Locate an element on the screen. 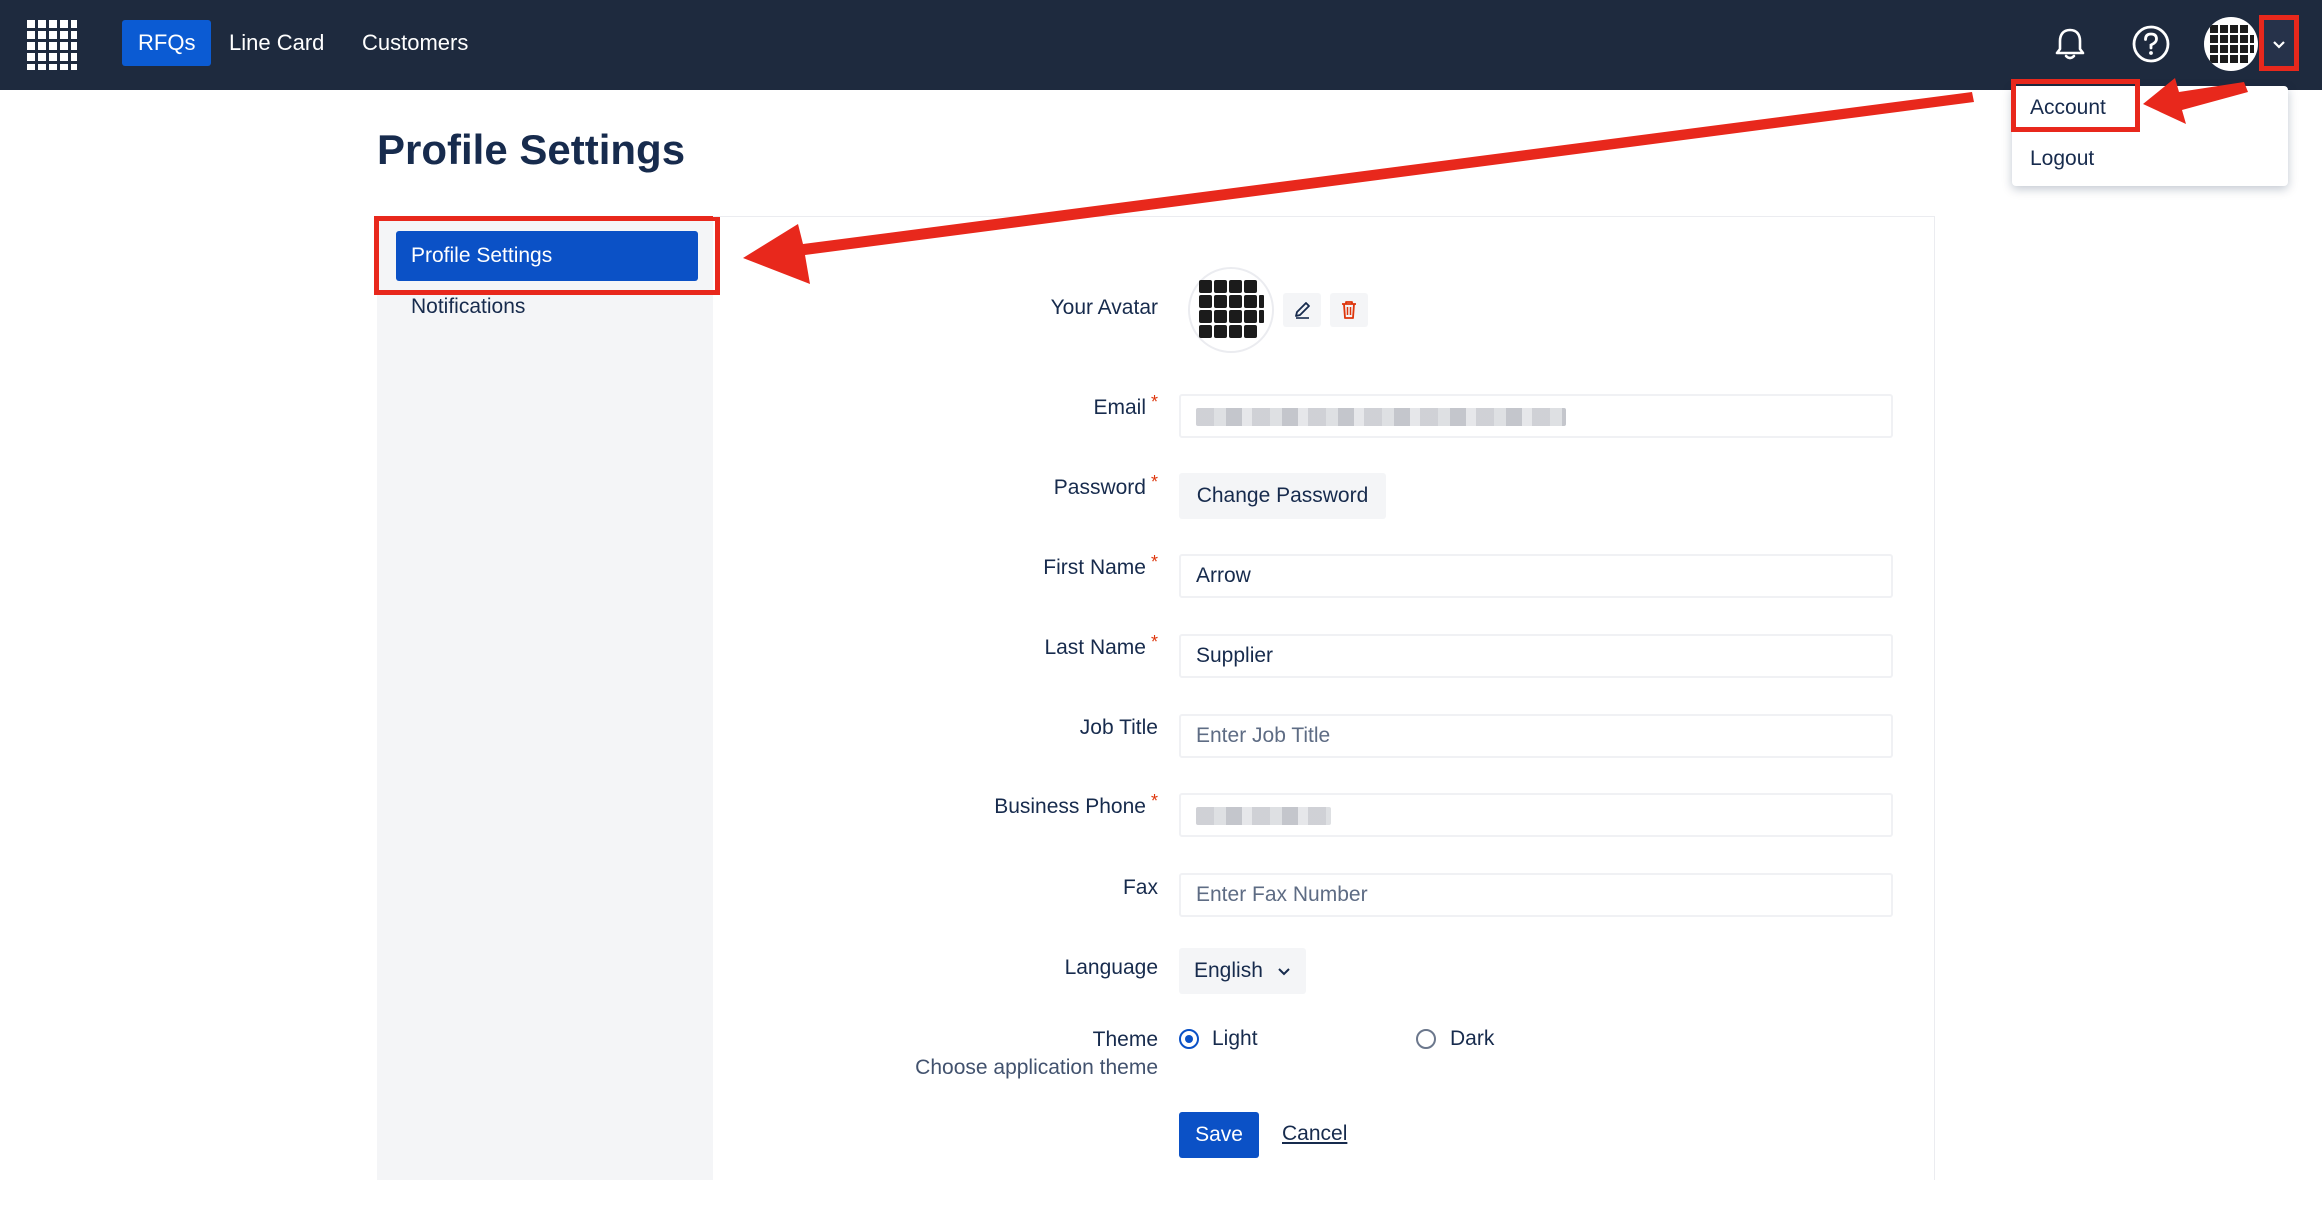 The image size is (2322, 1206). menu-item-logout: Logout is located at coordinates (2062, 159).